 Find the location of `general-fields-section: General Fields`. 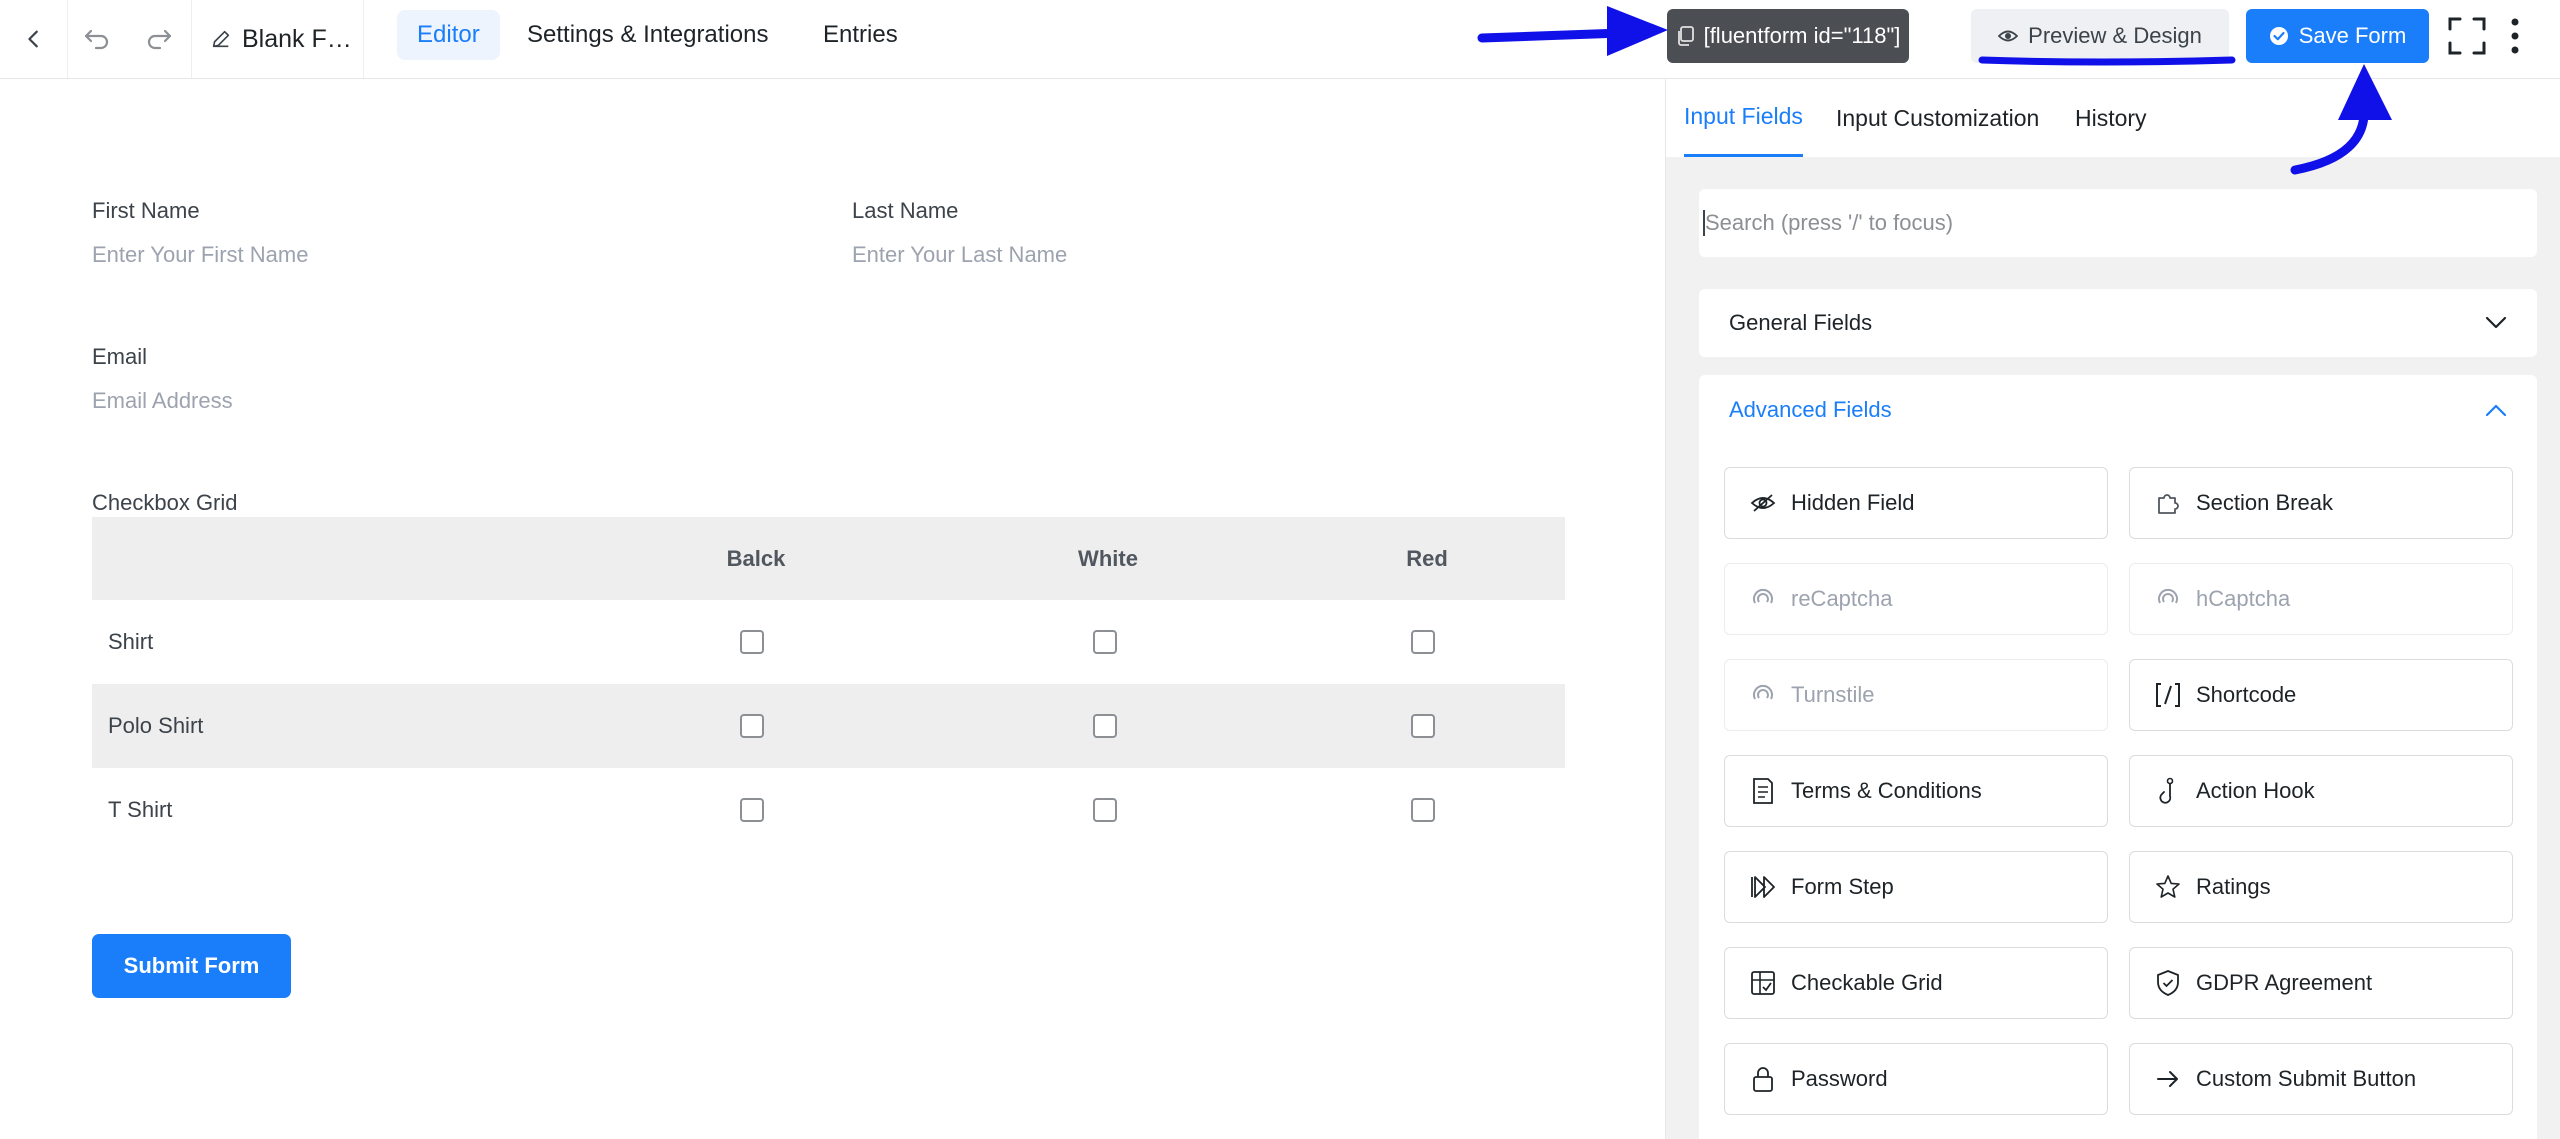

general-fields-section: General Fields is located at coordinates (2118, 323).